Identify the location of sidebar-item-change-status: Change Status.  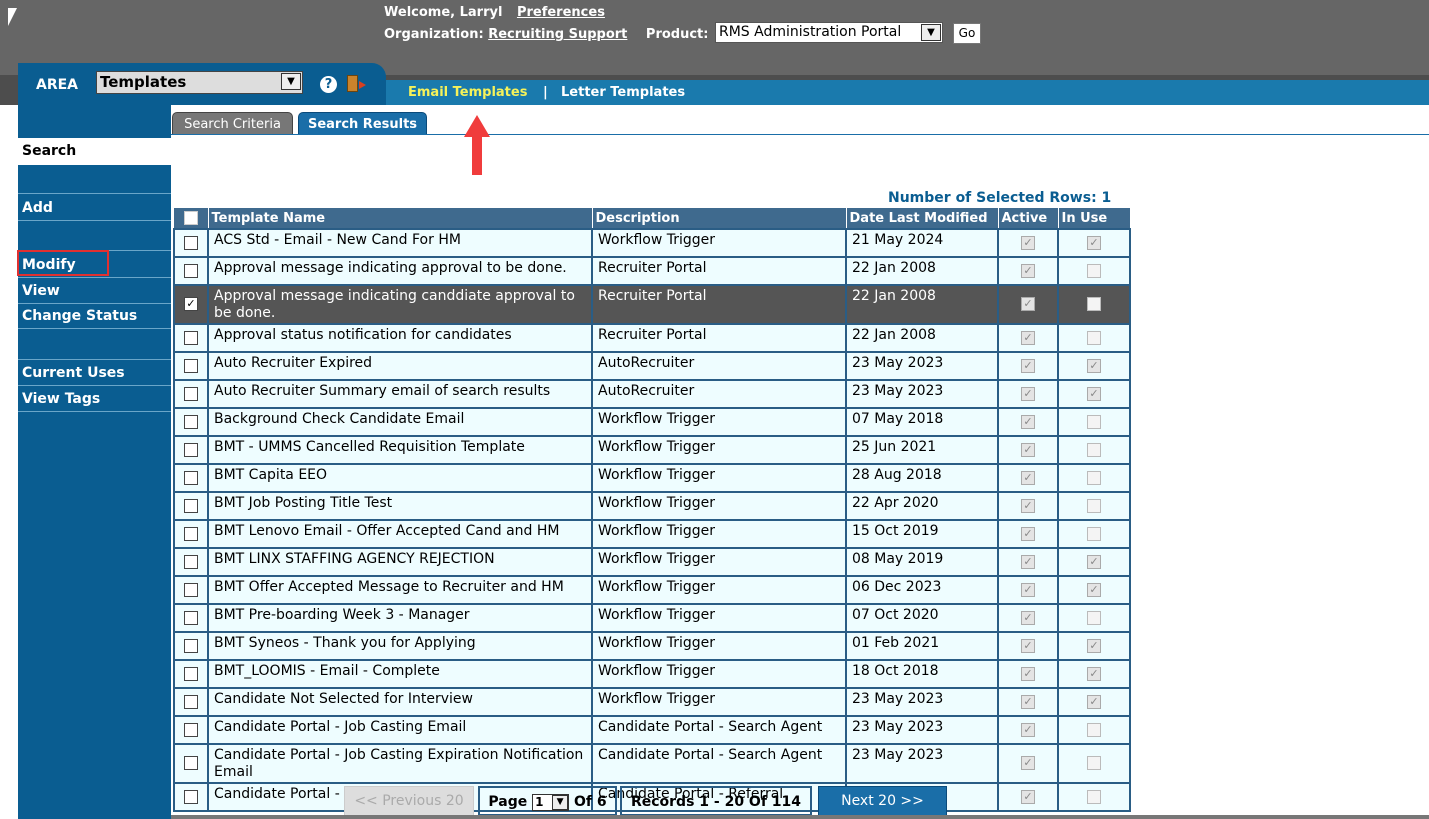
(94, 316).